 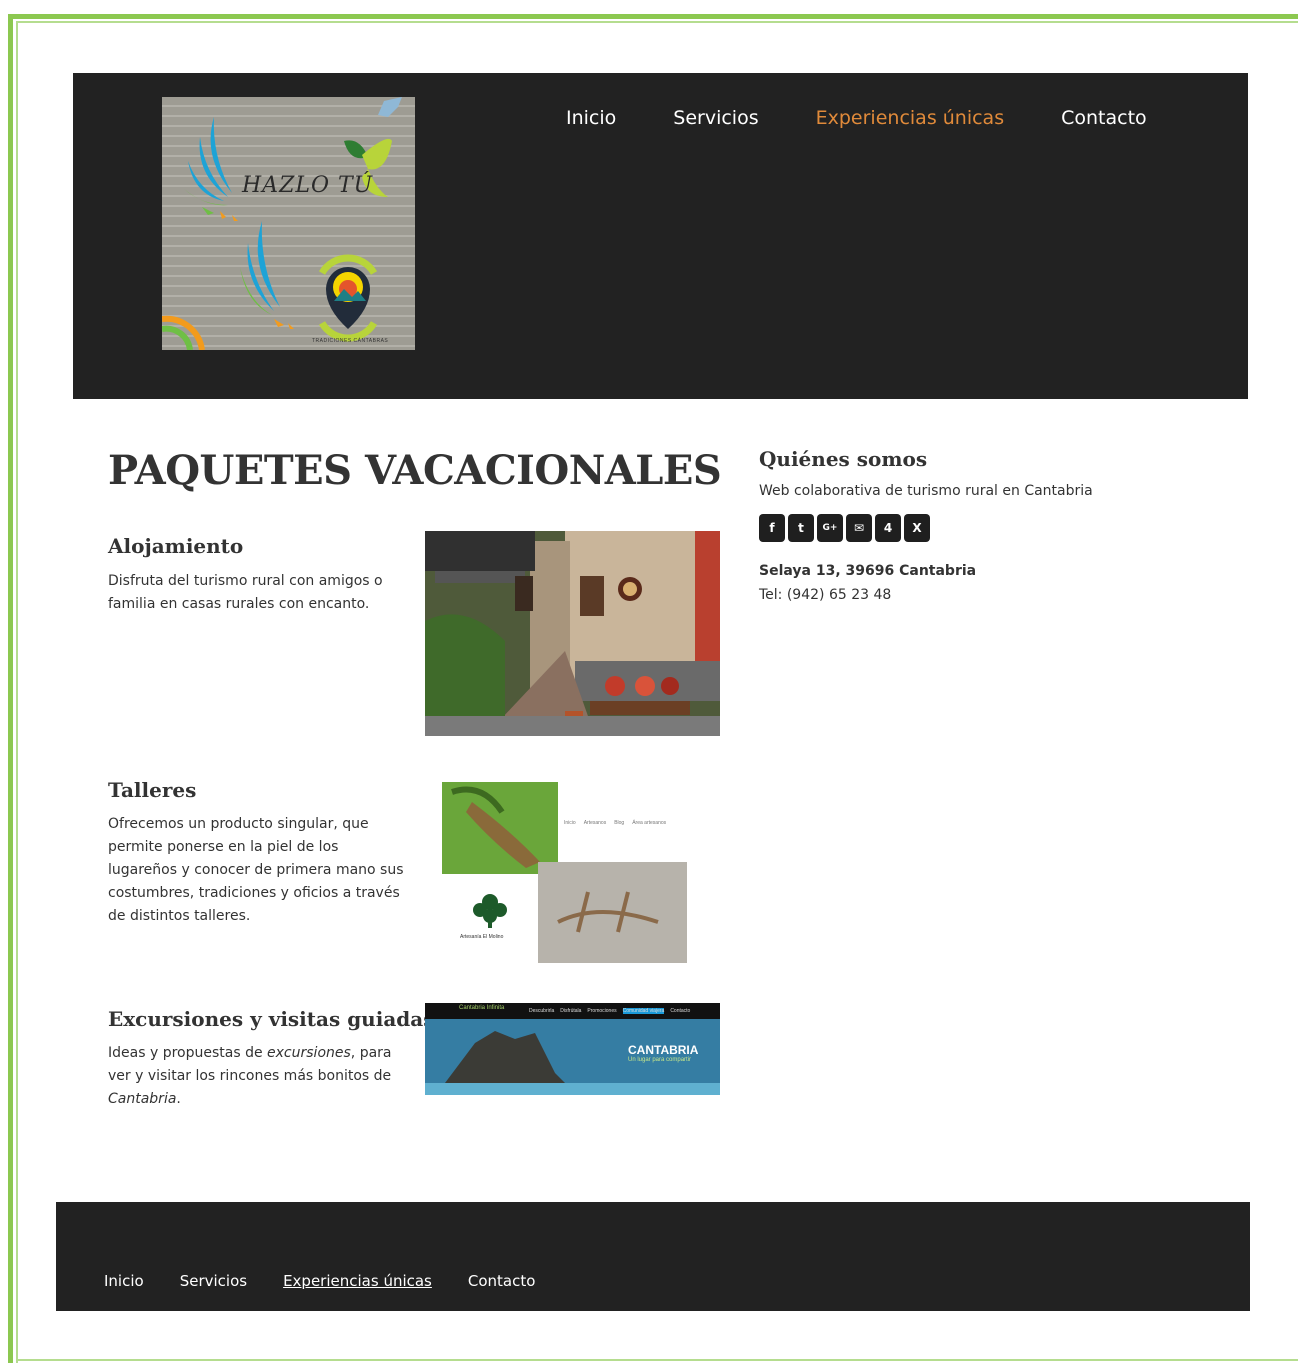 I want to click on workshop-menu-item: Blog, so click(x=619, y=823).